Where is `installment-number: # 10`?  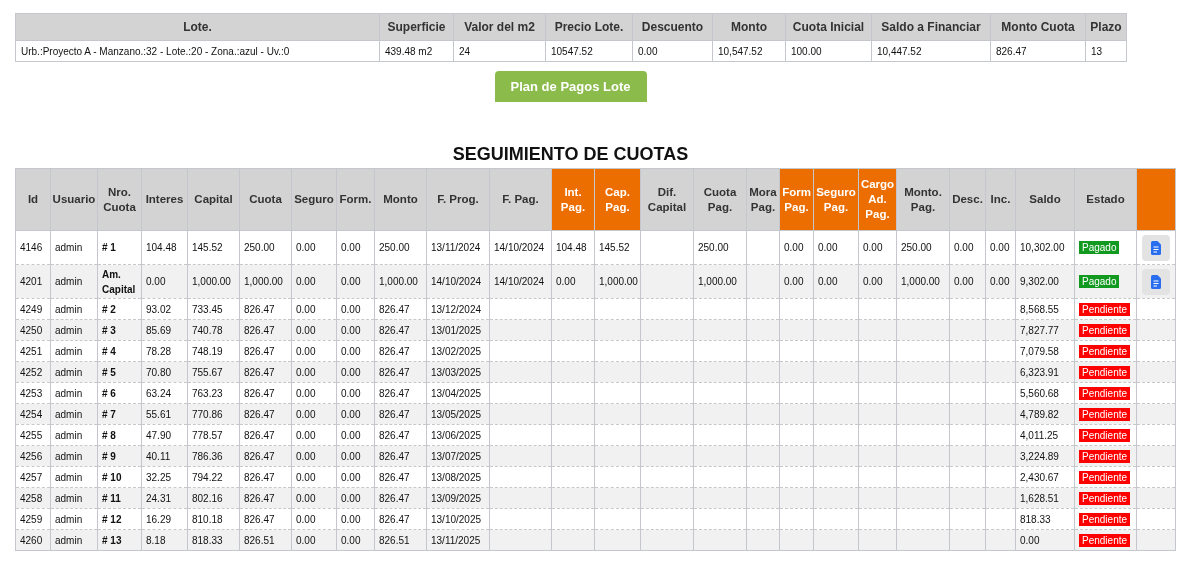 installment-number: # 10 is located at coordinates (112, 477).